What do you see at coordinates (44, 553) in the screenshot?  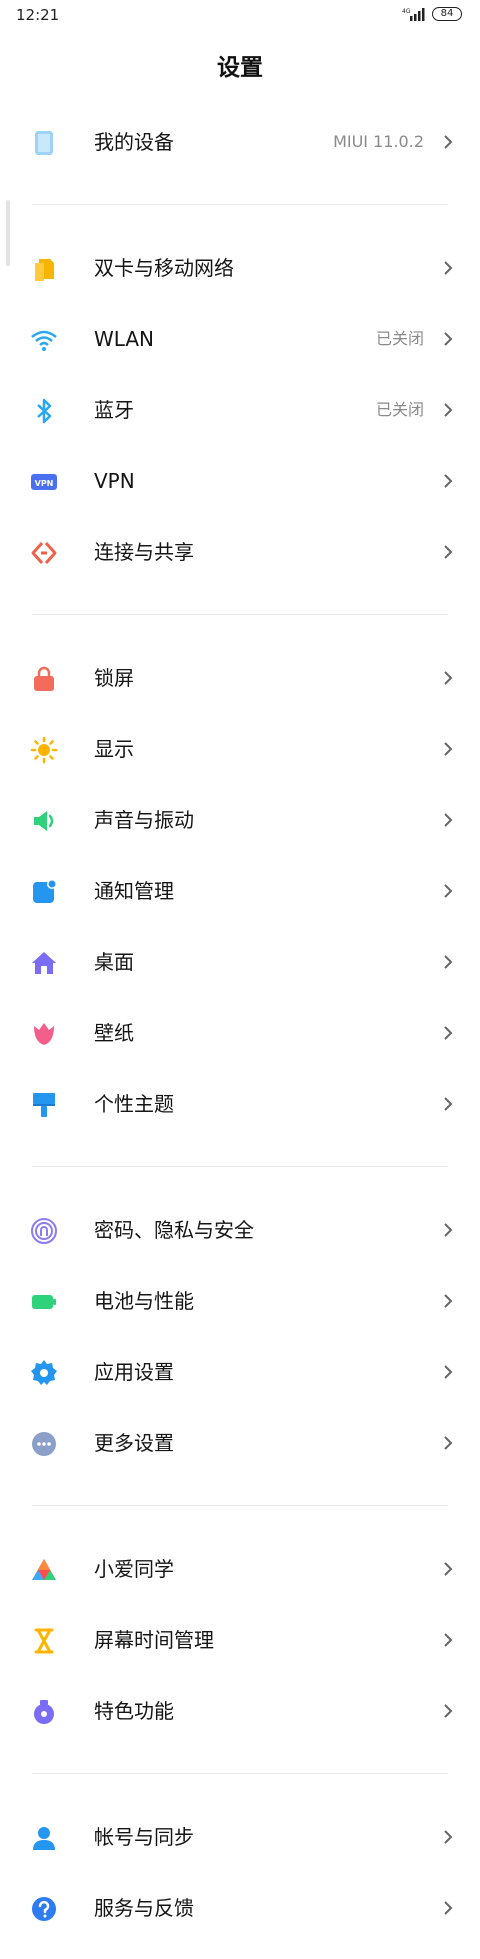 I see `share-icon` at bounding box center [44, 553].